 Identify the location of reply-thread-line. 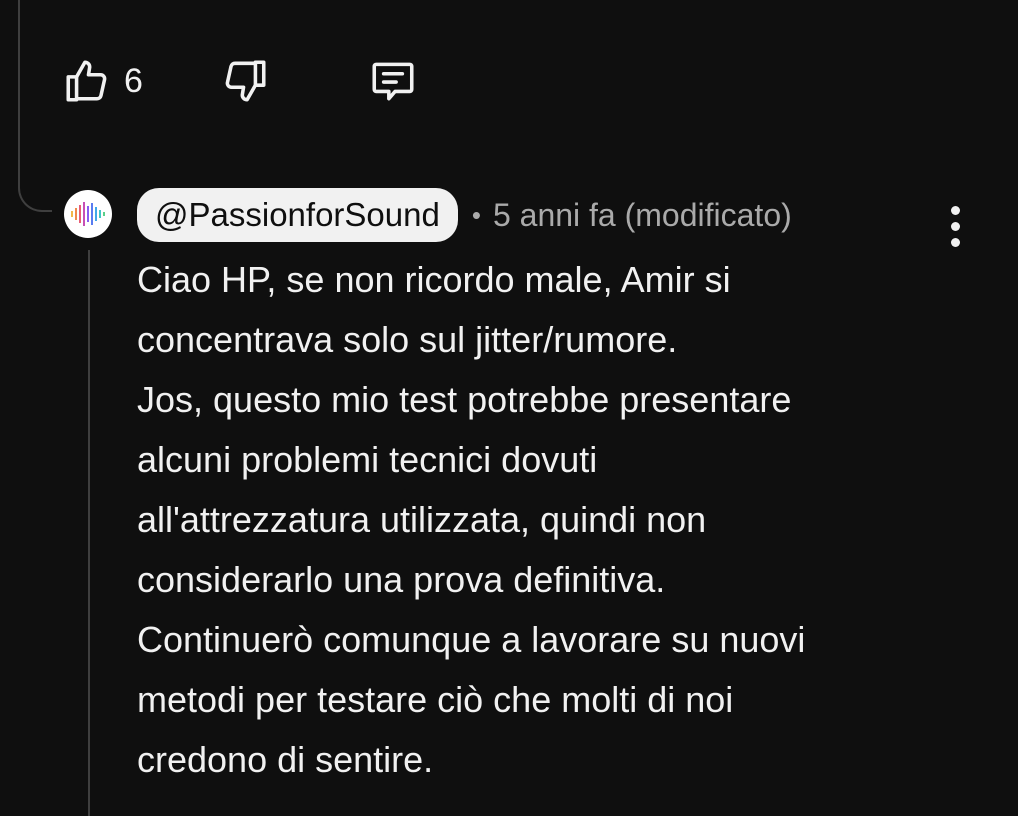
(89, 533).